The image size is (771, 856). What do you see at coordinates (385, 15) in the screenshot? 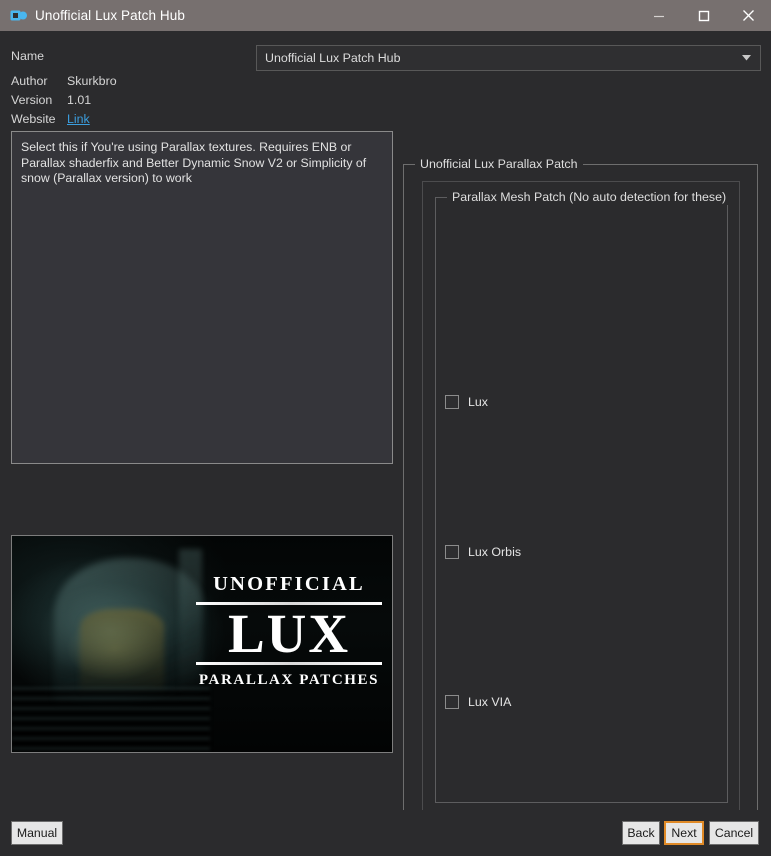
I see `title-bar: Unofficial Lux Patch Hub` at bounding box center [385, 15].